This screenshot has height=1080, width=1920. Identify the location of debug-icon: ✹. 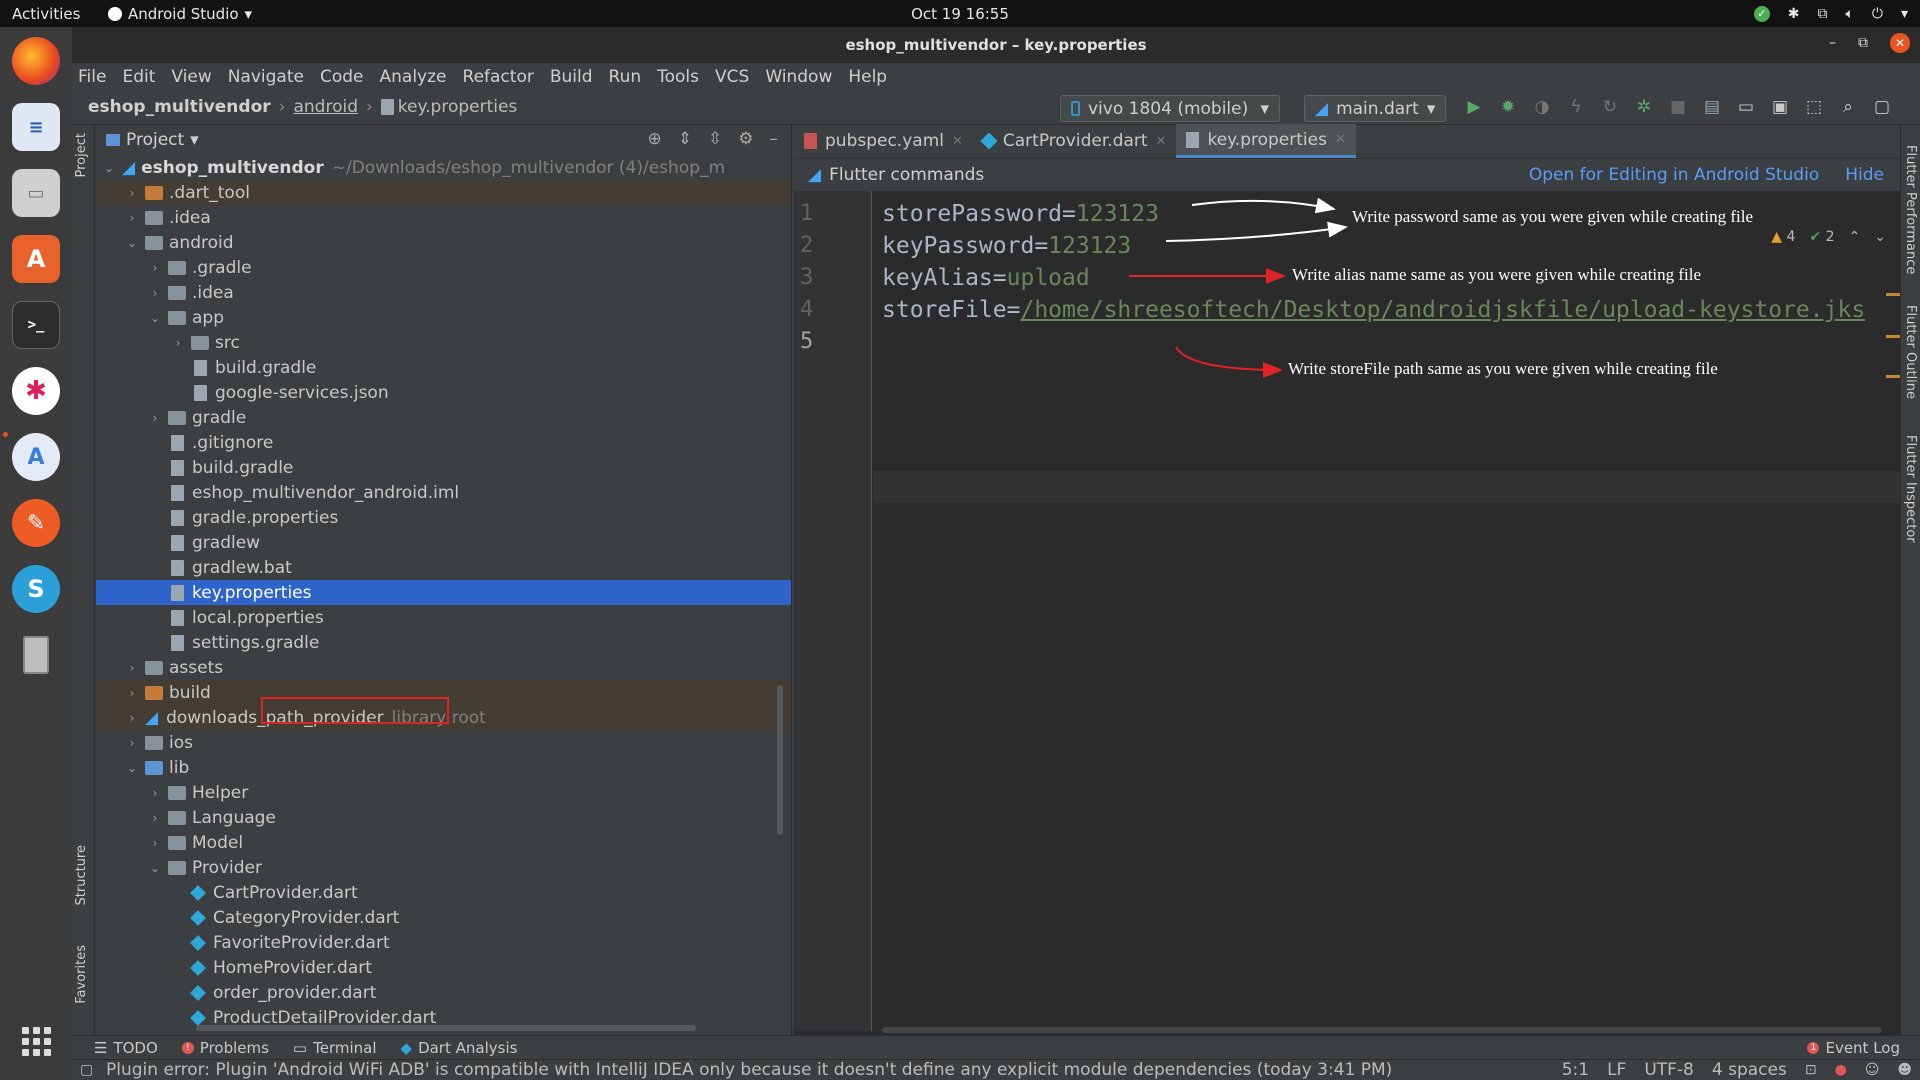
(1508, 107).